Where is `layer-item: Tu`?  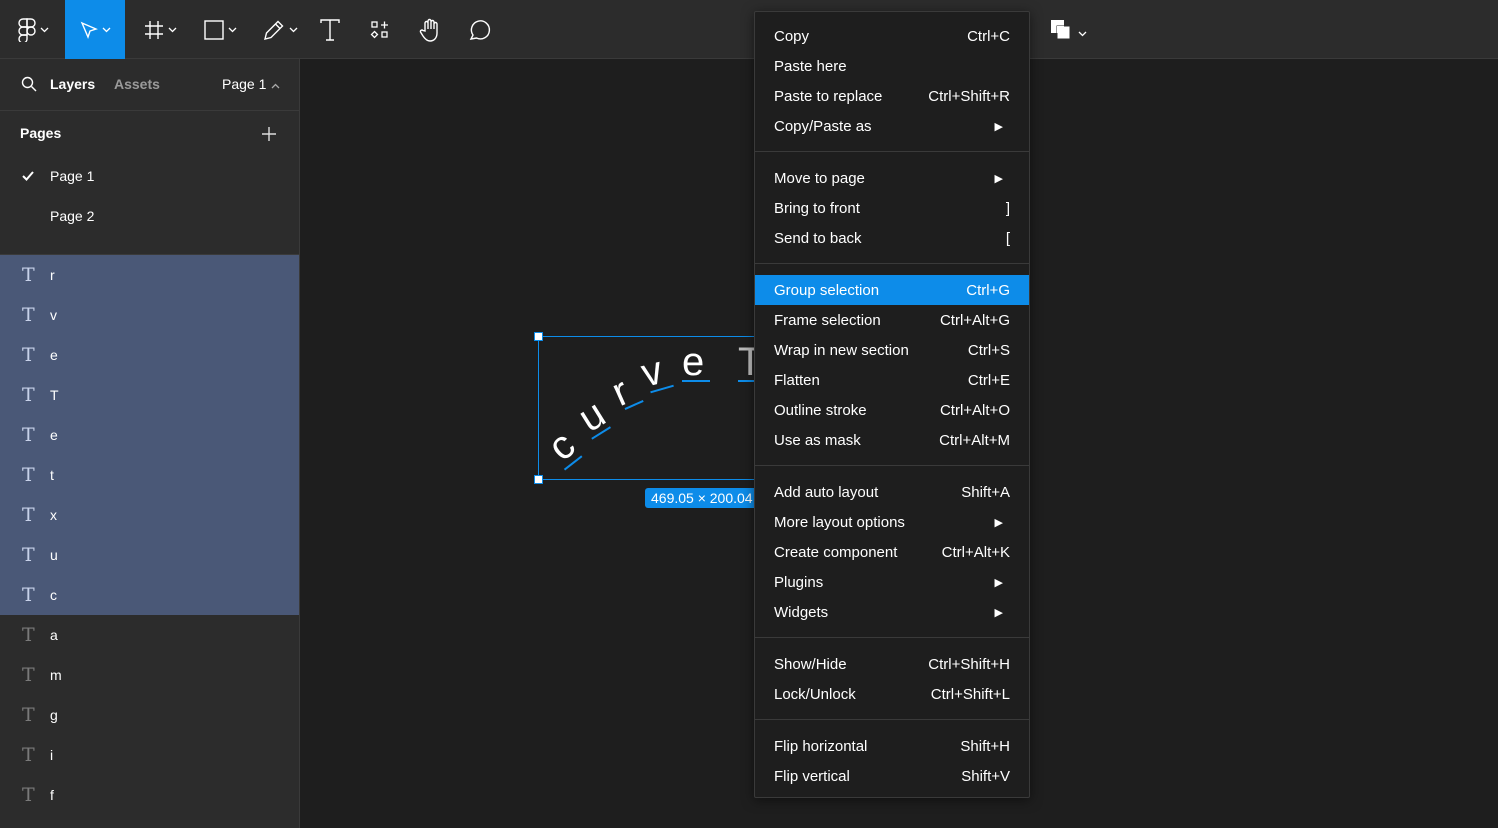
layer-item: Tu is located at coordinates (149, 555).